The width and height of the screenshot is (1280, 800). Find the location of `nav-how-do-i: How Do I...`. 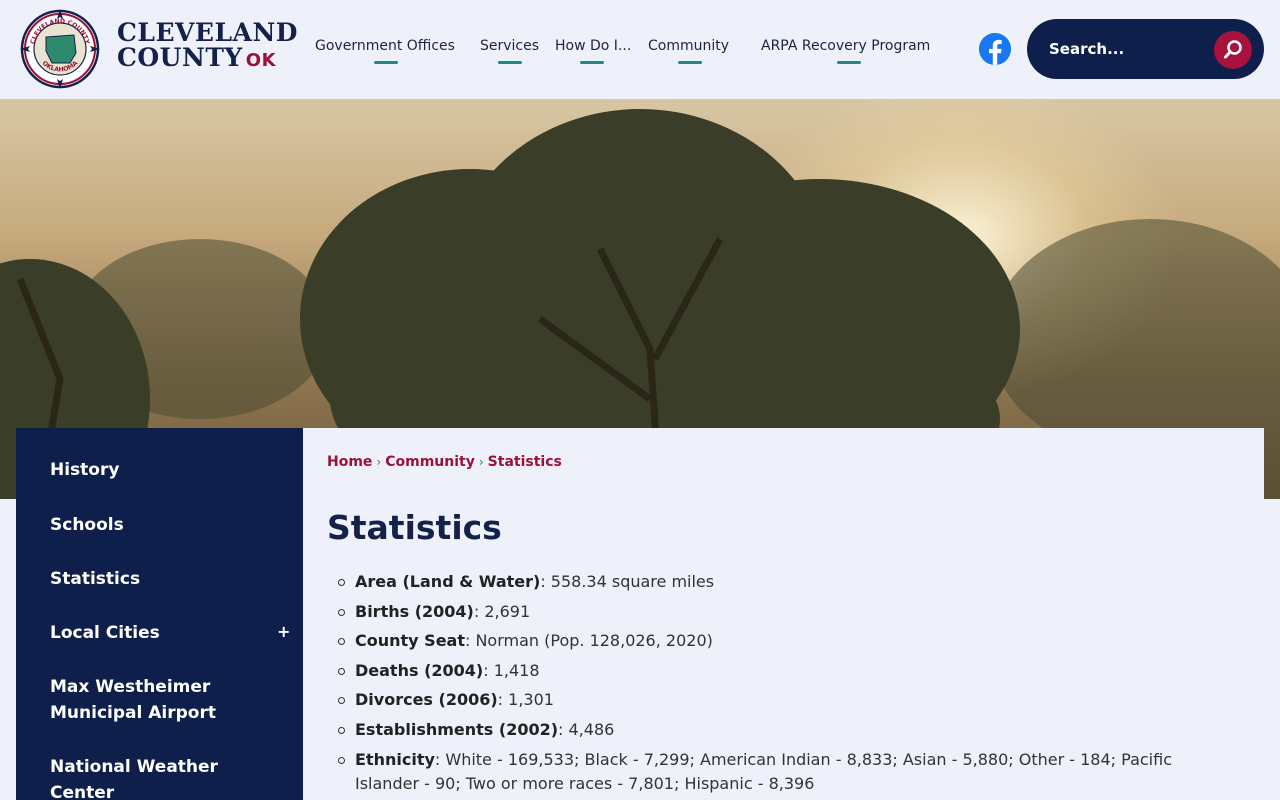

nav-how-do-i: How Do I... is located at coordinates (593, 51).